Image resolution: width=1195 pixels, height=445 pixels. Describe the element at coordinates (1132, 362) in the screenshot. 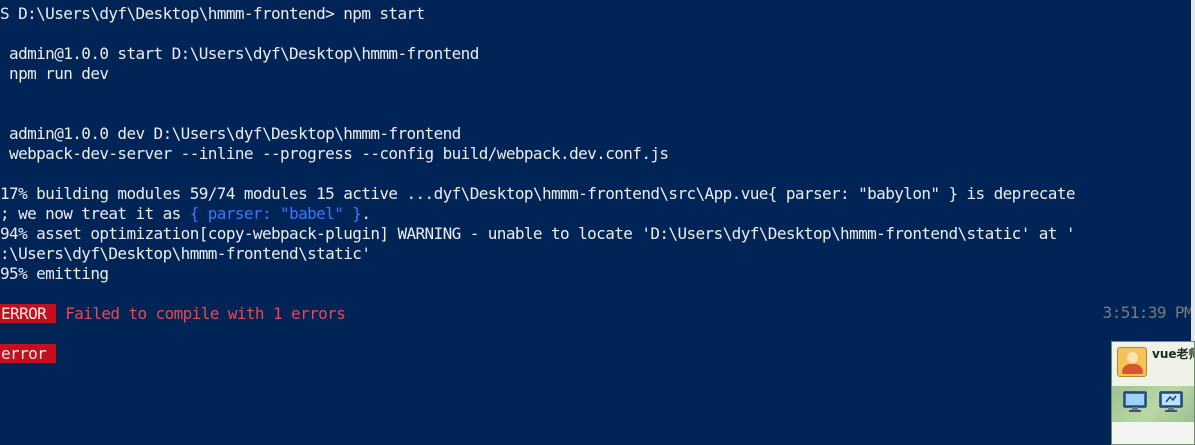

I see `avatar-icon` at that location.